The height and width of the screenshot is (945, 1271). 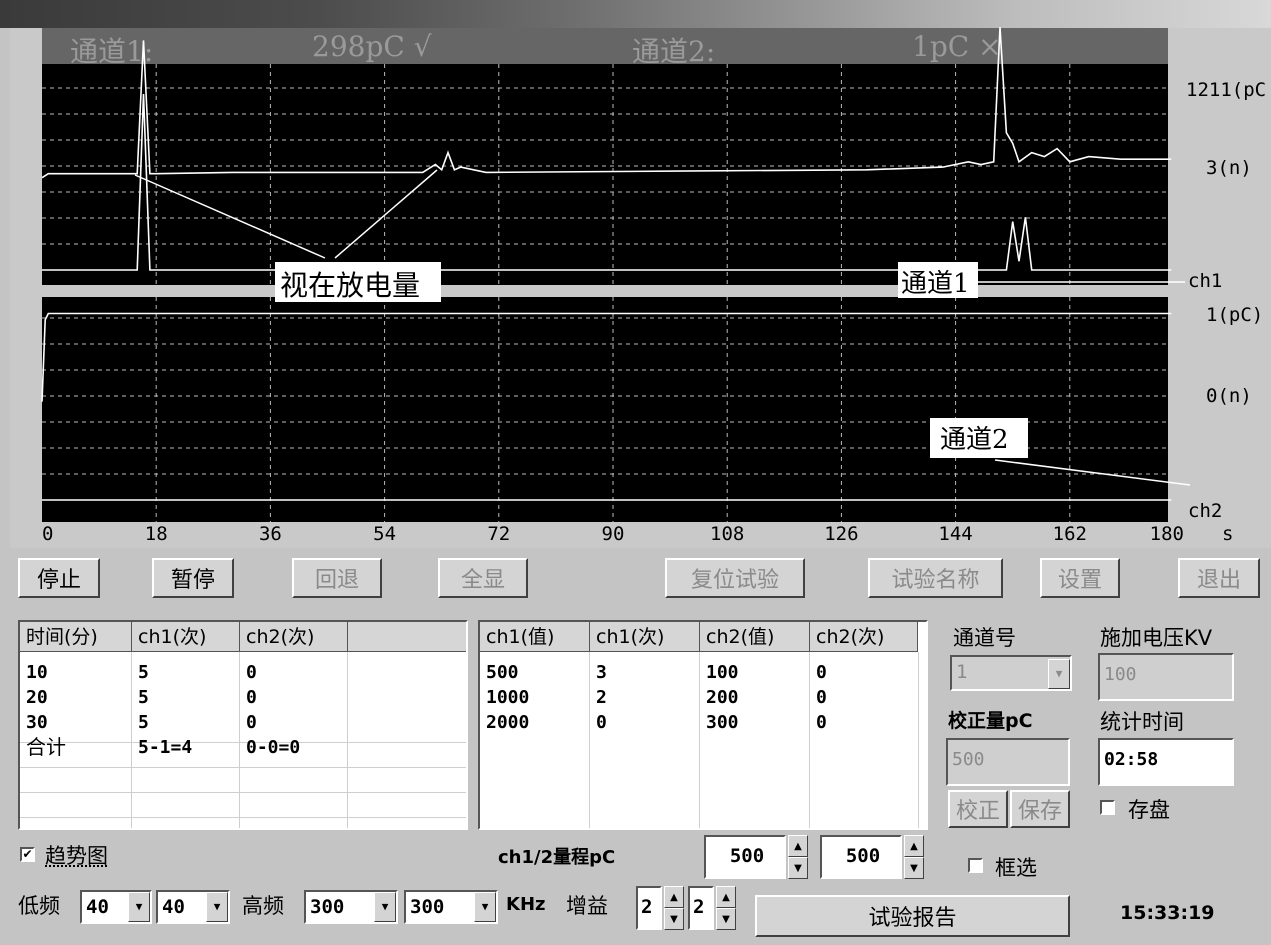 I want to click on ch1-top-label: 1211(pC, so click(x=1226, y=90).